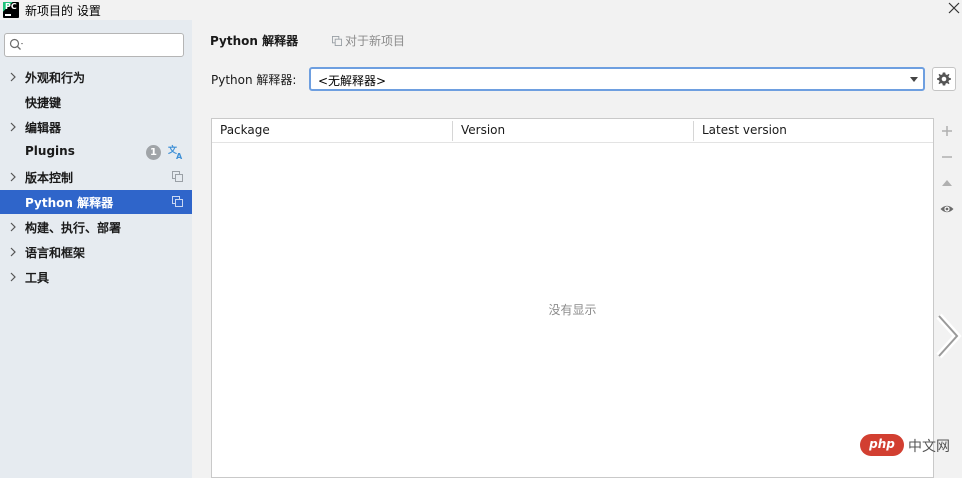  What do you see at coordinates (96, 127) in the screenshot?
I see `sidebar-item-editor: 编辑器` at bounding box center [96, 127].